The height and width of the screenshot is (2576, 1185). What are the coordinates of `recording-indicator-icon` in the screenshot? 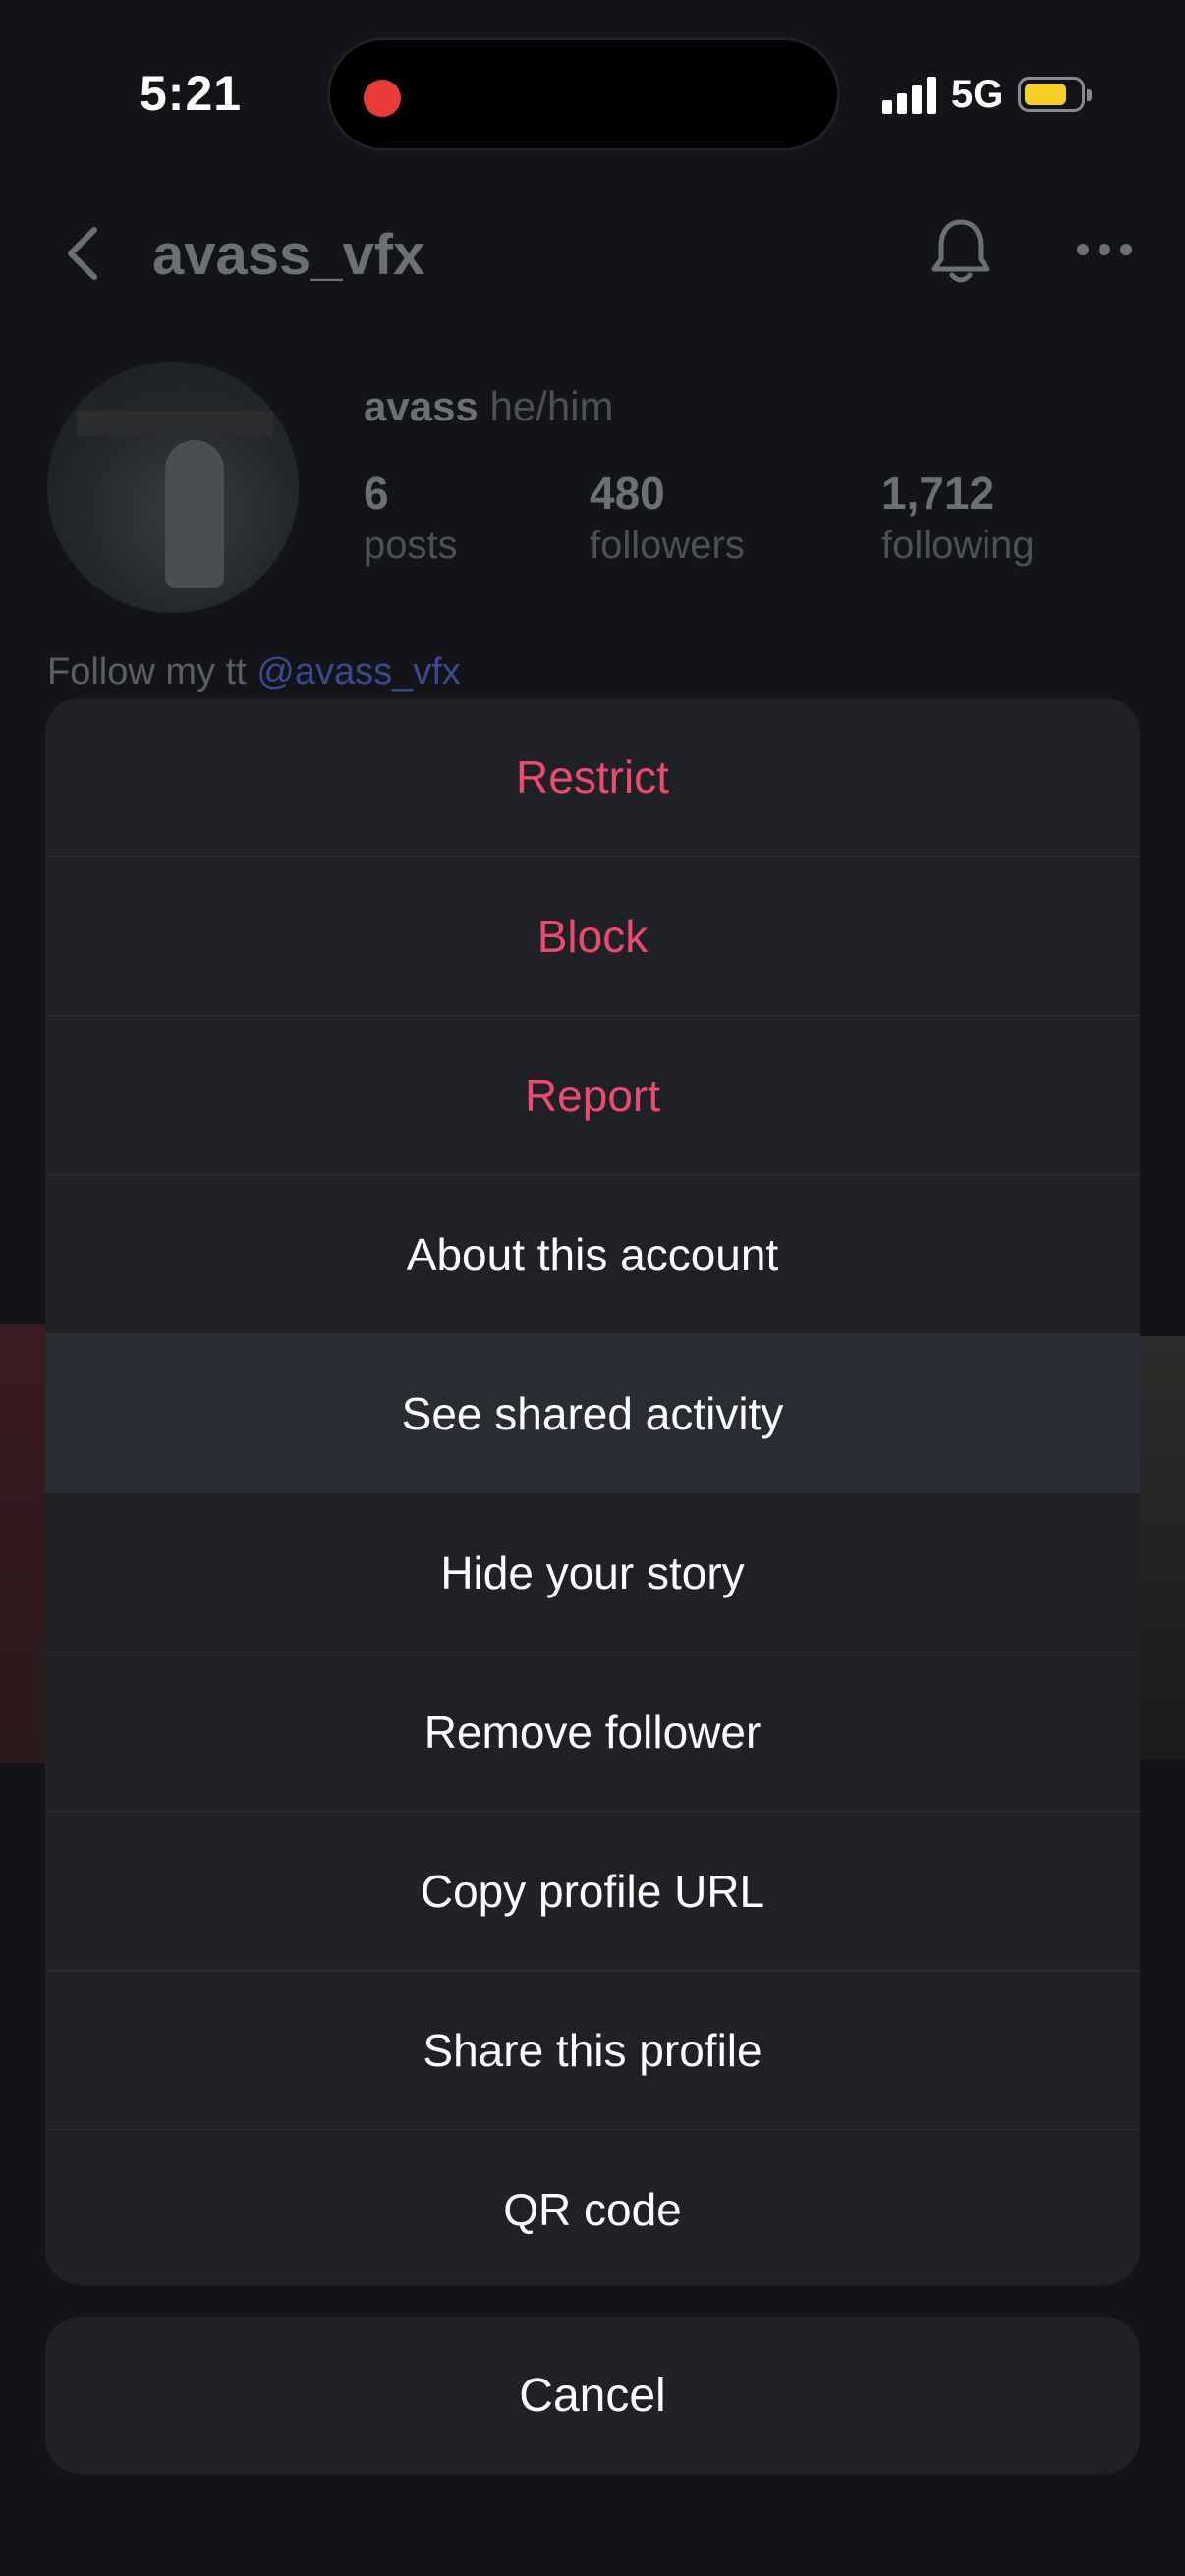 It's located at (383, 98).